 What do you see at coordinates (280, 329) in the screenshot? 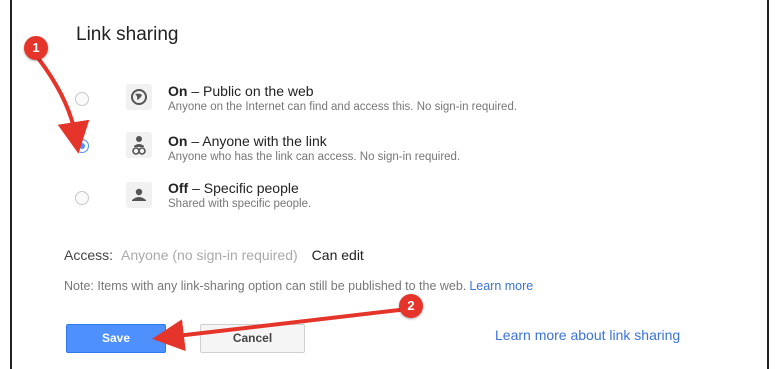
I see `arrow-to-save` at bounding box center [280, 329].